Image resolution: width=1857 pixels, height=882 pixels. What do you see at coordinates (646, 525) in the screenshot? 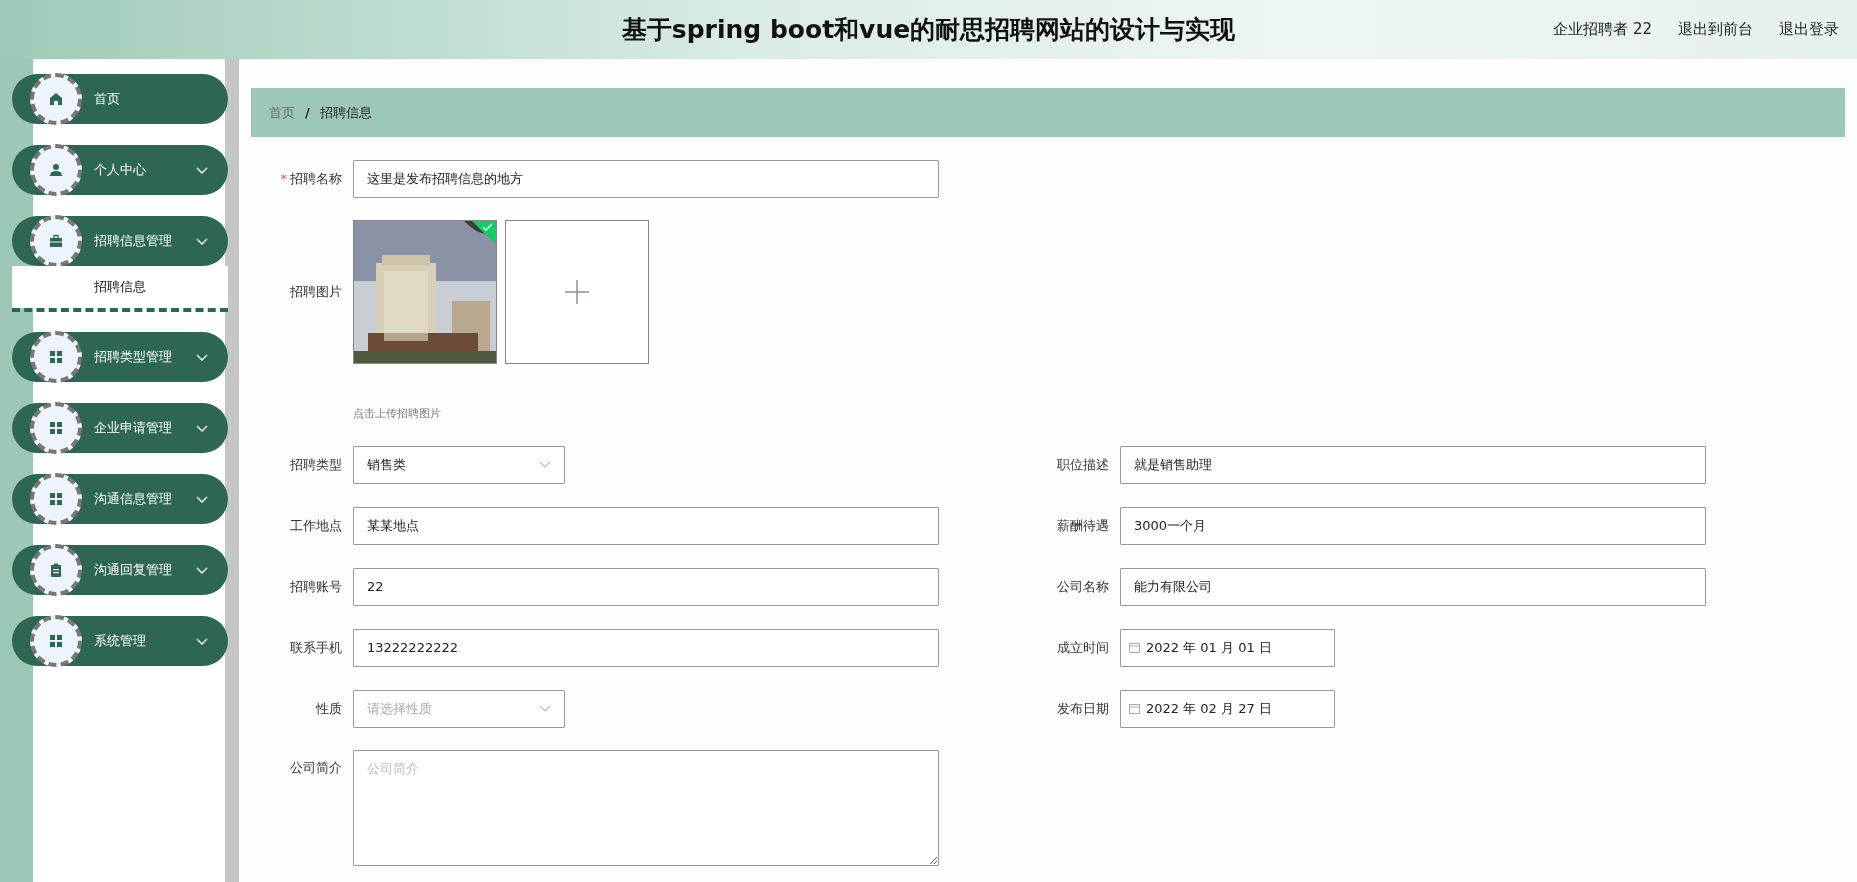
I see `text-field: 某某地点` at bounding box center [646, 525].